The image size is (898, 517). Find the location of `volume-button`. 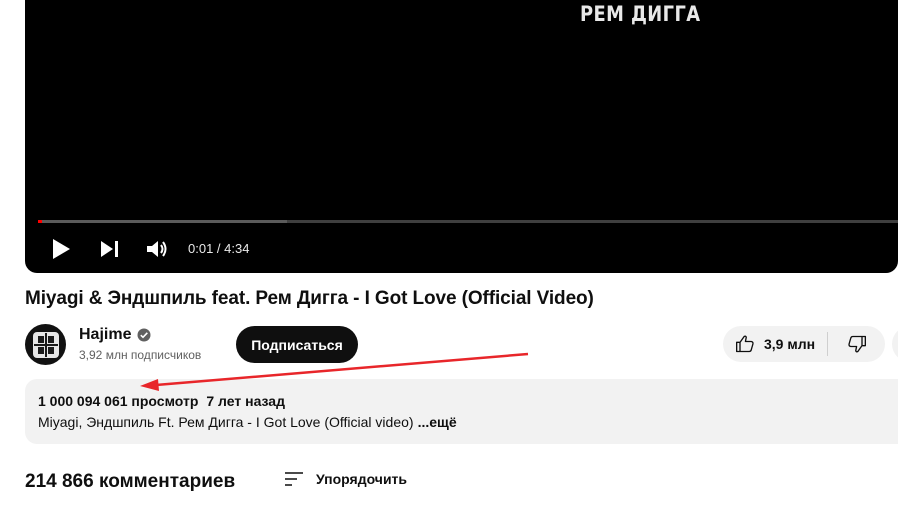

volume-button is located at coordinates (157, 249).